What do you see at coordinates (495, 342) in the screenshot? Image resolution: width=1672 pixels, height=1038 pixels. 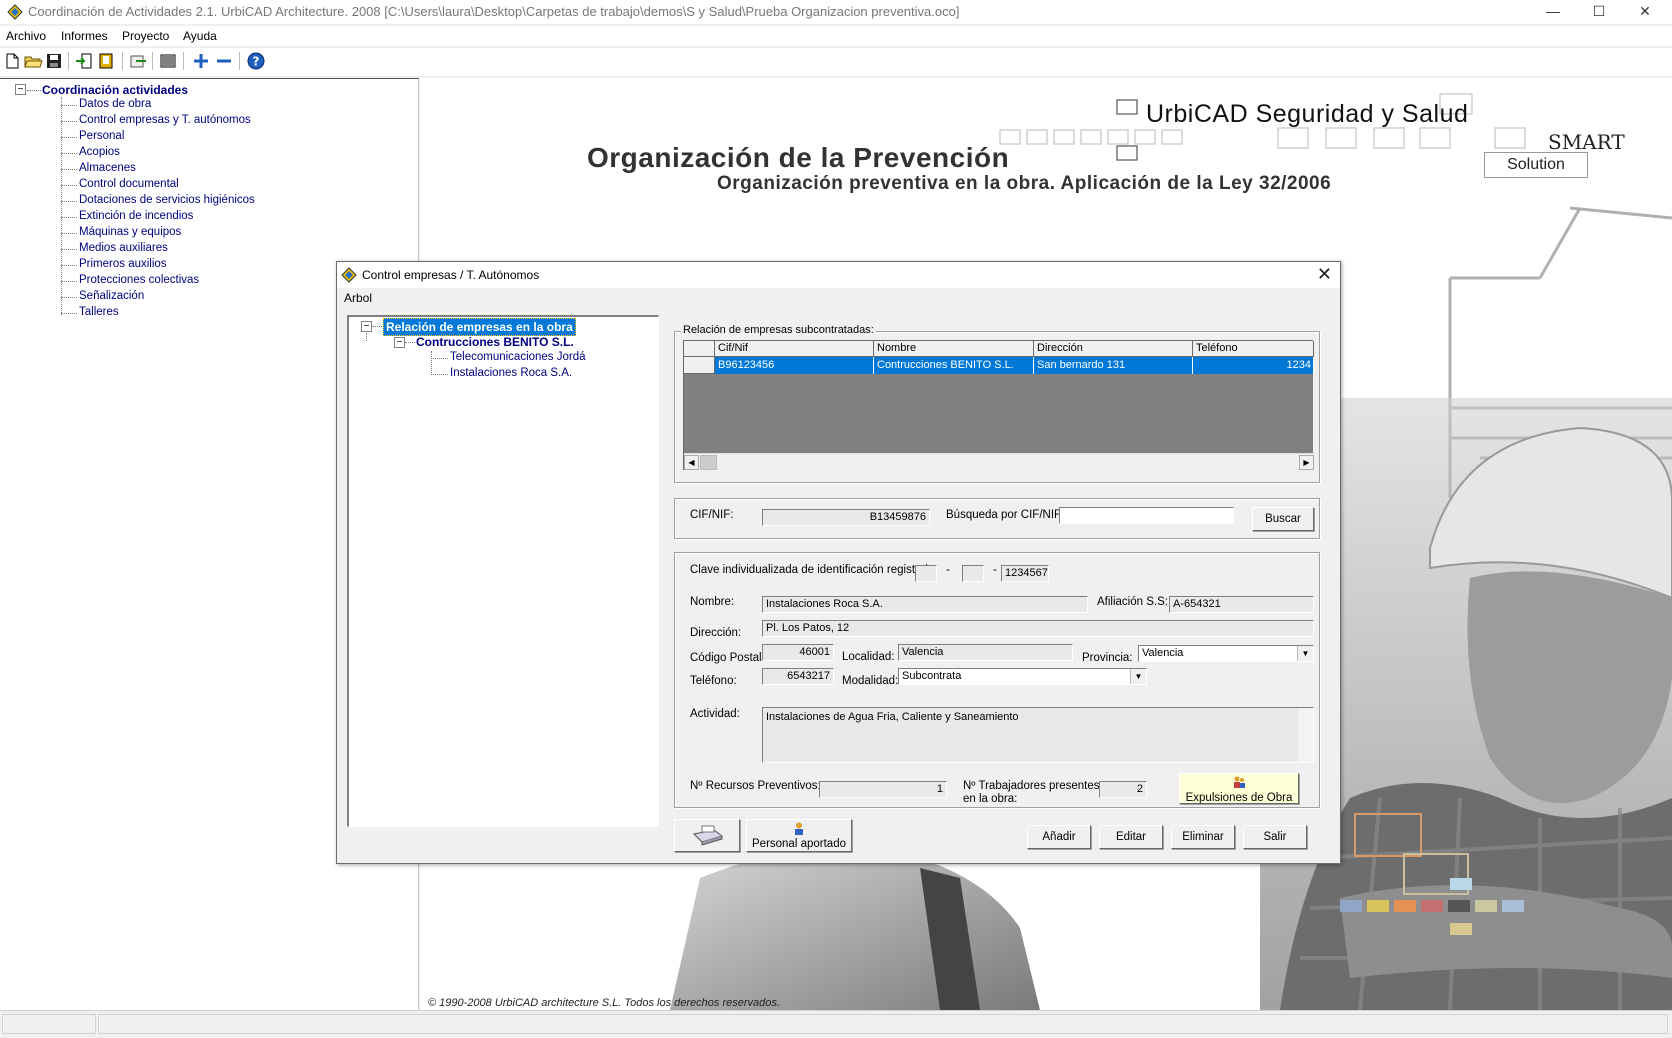 I see `tree-company: Contrucciones BENITO S.L.` at bounding box center [495, 342].